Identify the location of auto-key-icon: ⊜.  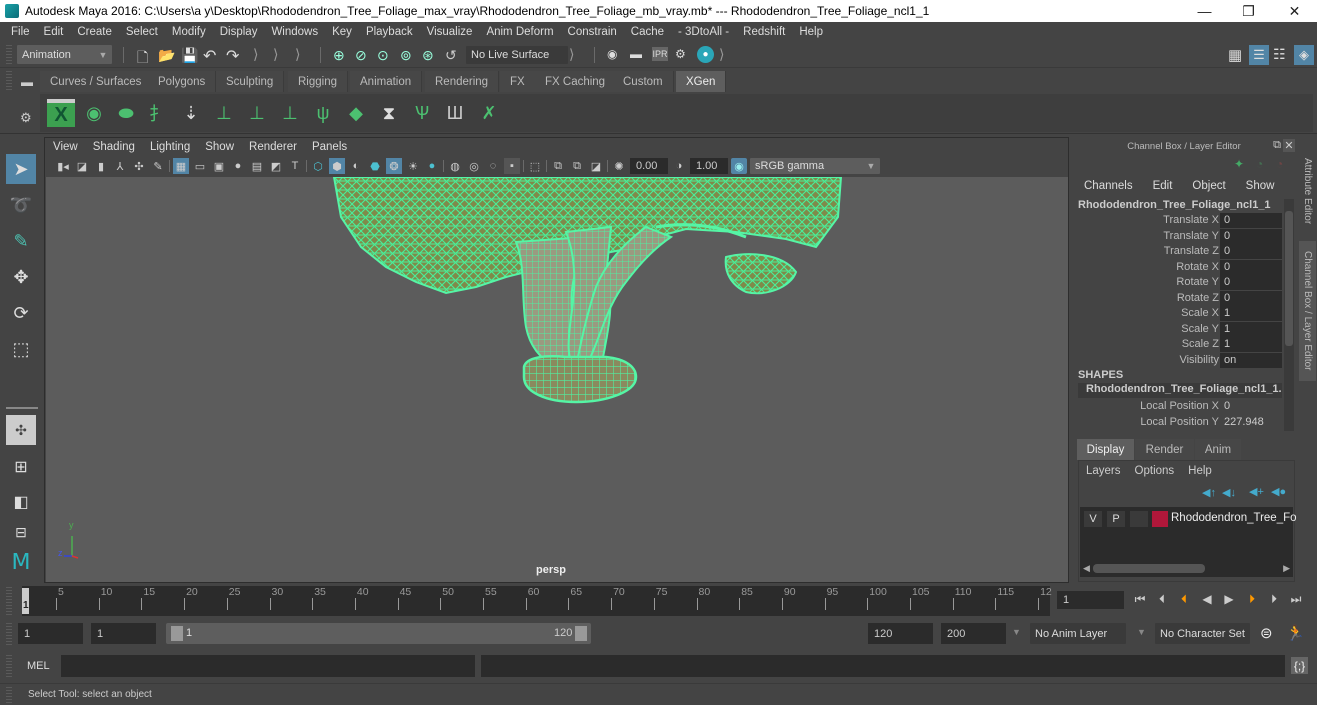
(1266, 633).